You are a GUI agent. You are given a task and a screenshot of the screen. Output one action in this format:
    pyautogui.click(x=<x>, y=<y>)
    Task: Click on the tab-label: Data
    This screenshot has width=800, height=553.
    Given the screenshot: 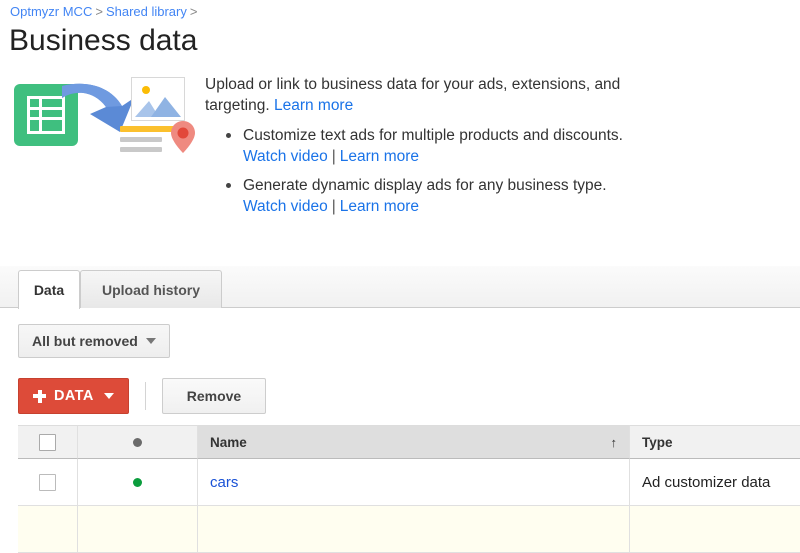 What is the action you would take?
    pyautogui.click(x=49, y=290)
    